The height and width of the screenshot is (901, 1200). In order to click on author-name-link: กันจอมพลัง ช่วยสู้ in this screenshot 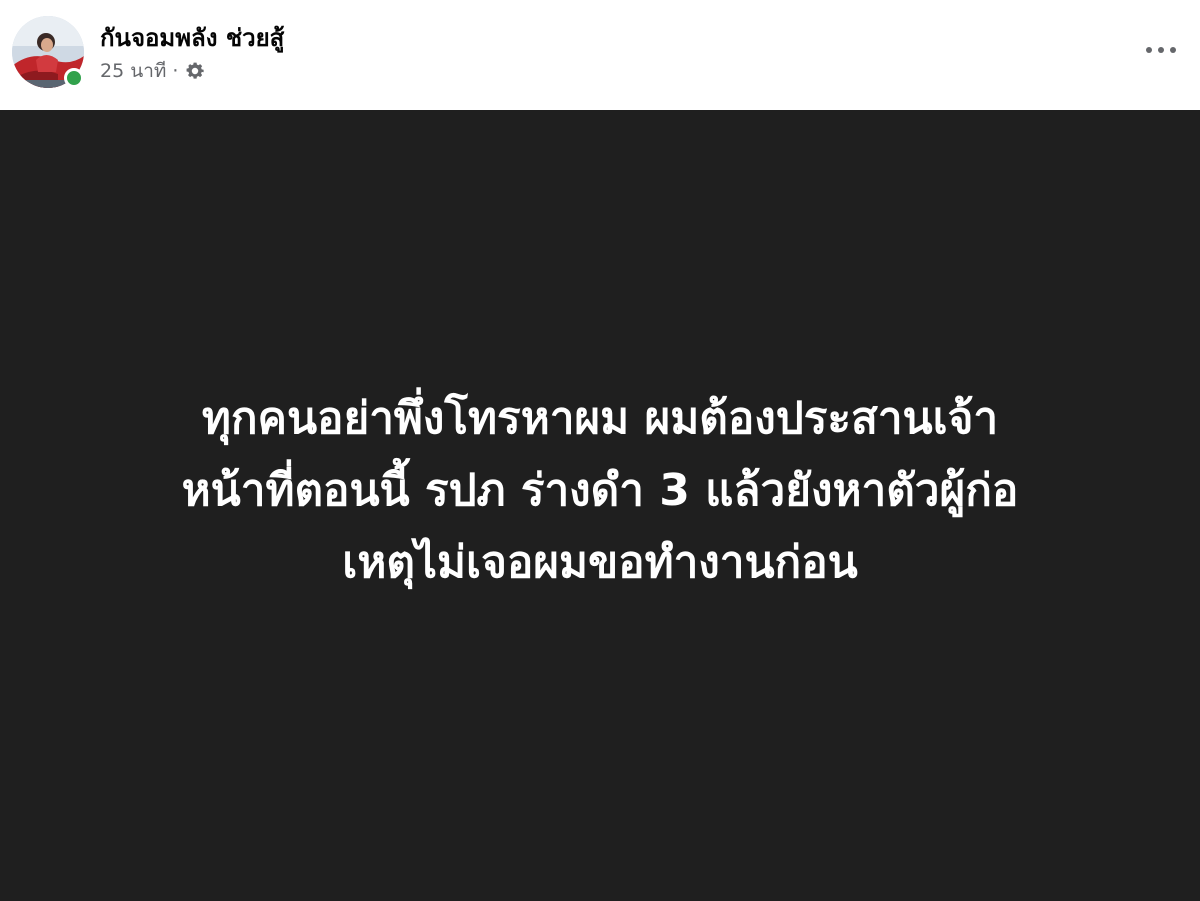, I will do `click(192, 37)`.